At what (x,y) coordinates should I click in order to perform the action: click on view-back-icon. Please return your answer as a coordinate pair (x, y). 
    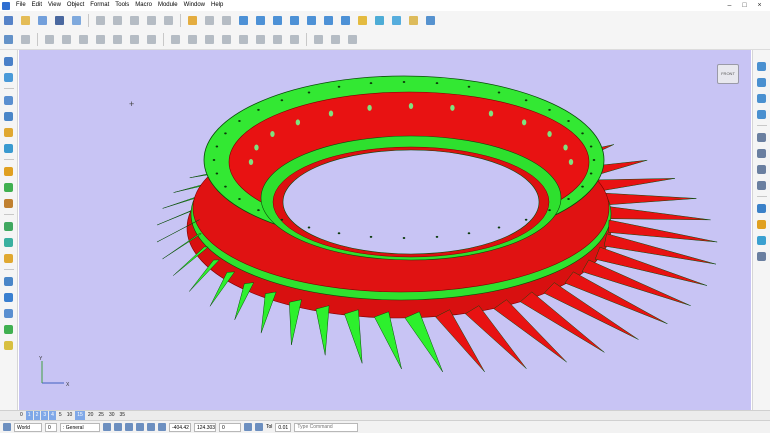
    Looking at the image, I should click on (117, 39).